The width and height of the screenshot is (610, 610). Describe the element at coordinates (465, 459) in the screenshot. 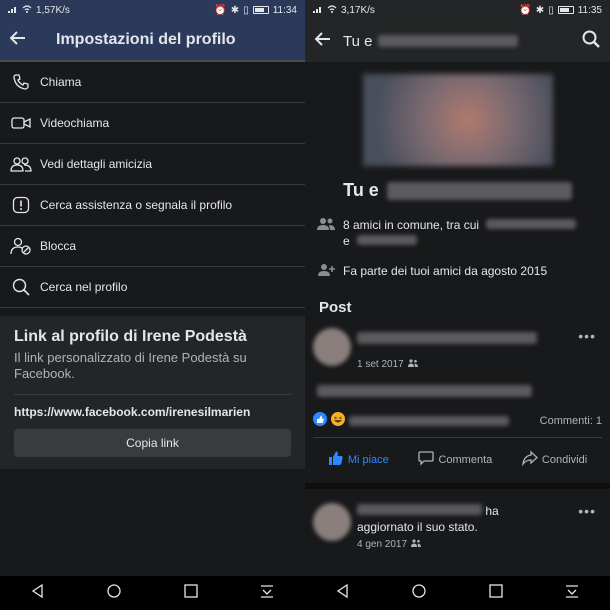

I see `comment-label: Commenta` at that location.